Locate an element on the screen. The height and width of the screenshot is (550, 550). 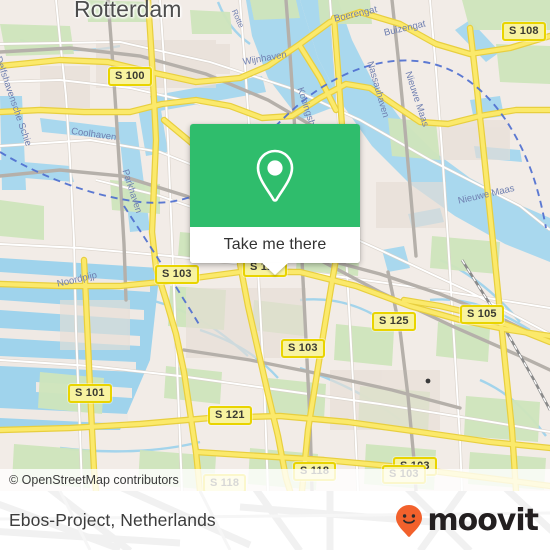
card-pointer-tail is located at coordinates (275, 269).